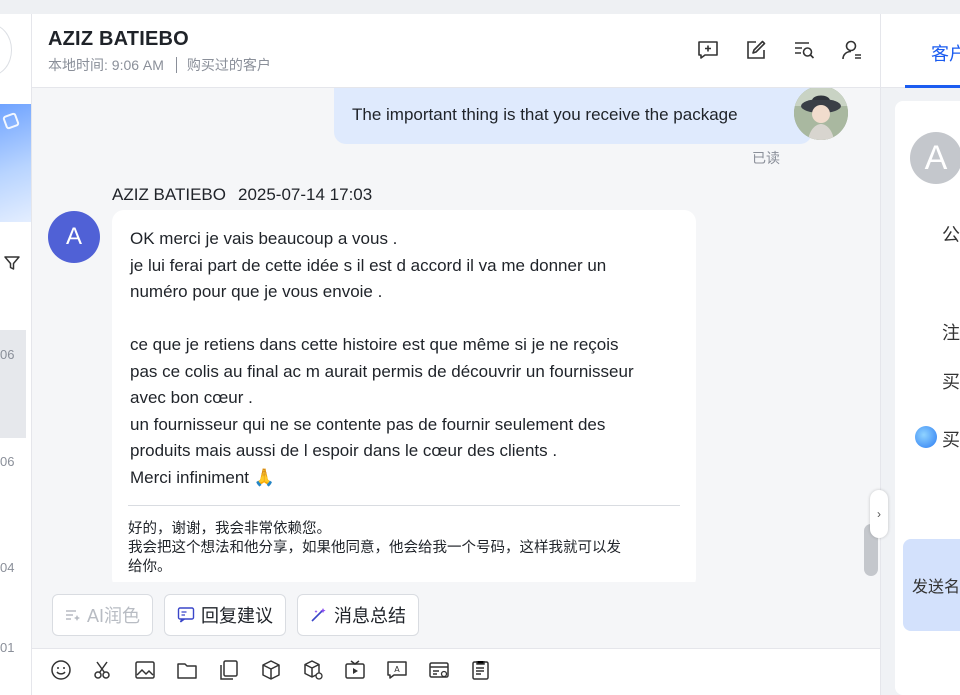  Describe the element at coordinates (103, 670) in the screenshot. I see `scissors-icon` at that location.